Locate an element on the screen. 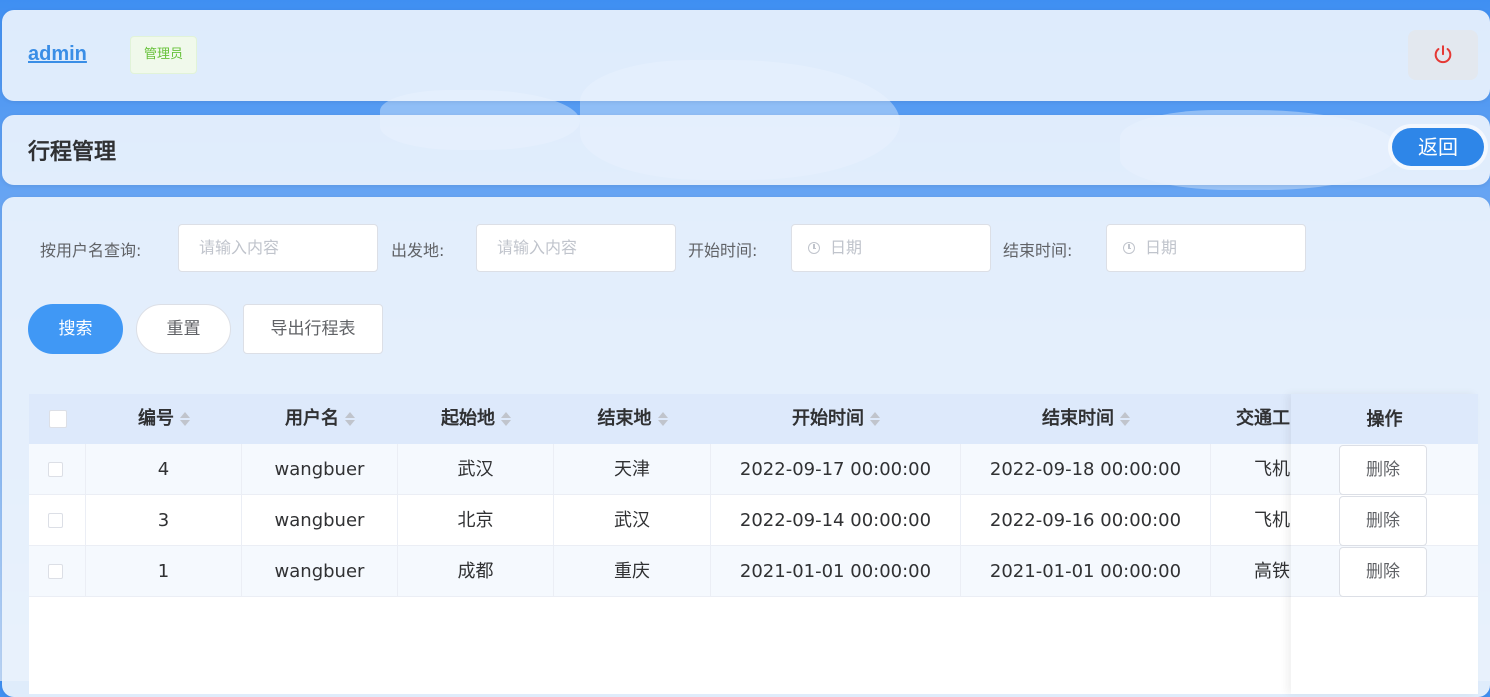  username-search-input: 请输入内容 is located at coordinates (278, 248).